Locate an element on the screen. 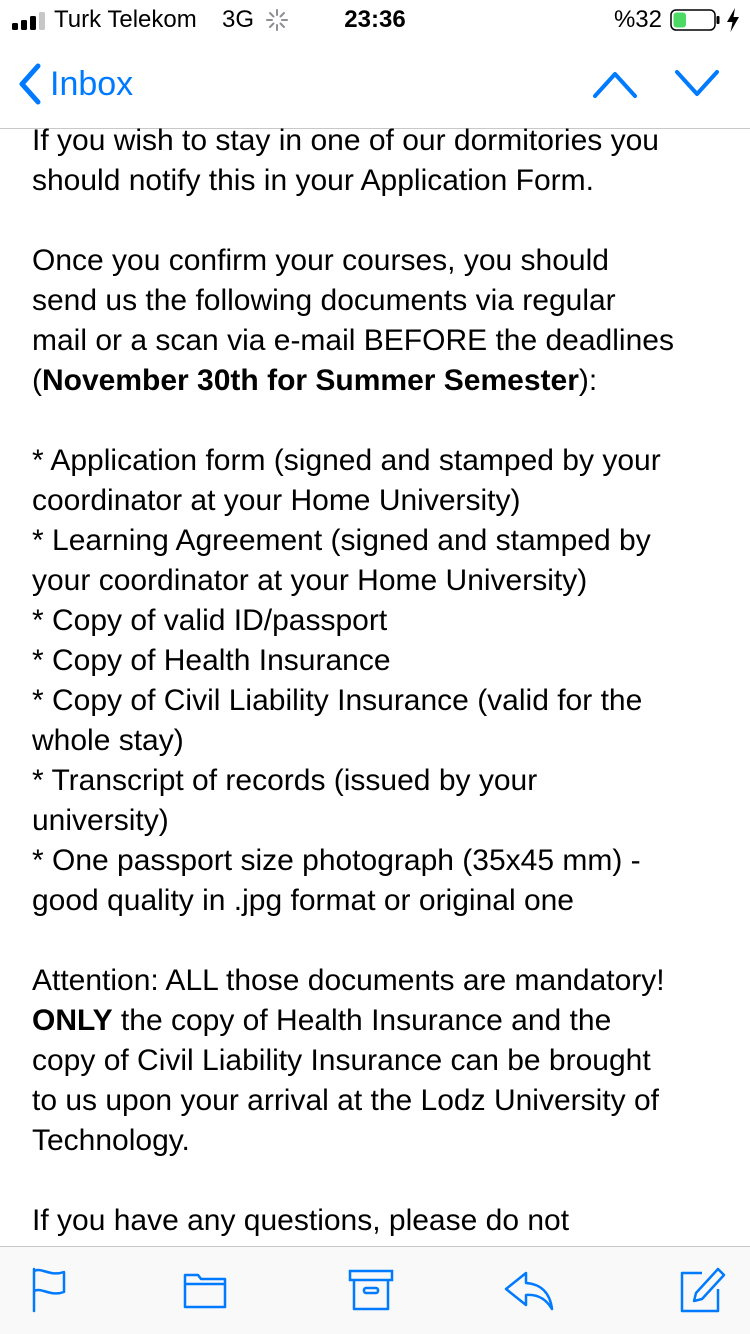  folder-icon is located at coordinates (205, 1291).